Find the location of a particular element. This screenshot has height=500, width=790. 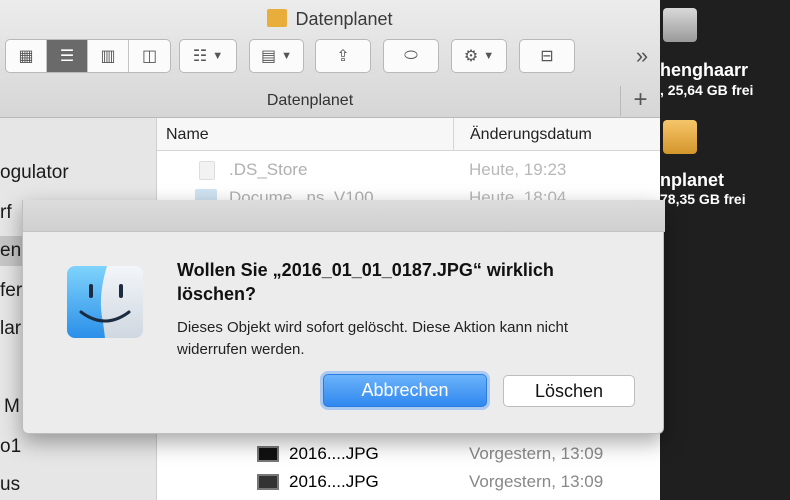

share-button: ⇪ is located at coordinates (343, 56).